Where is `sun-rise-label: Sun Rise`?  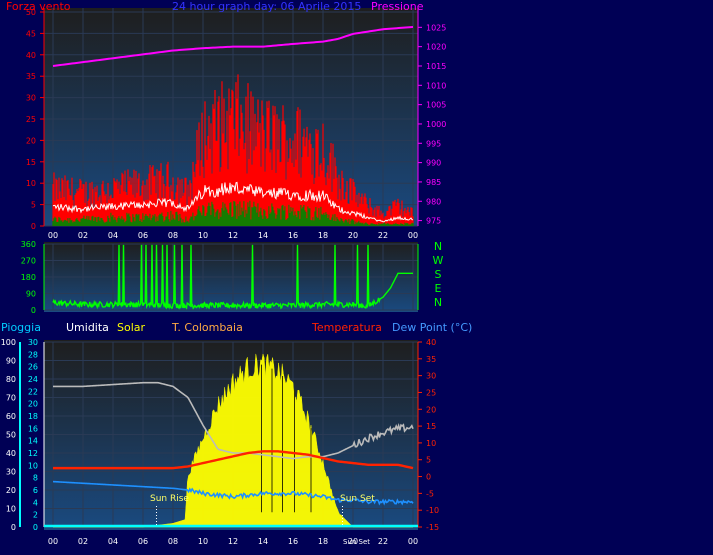
sun-rise-label: Sun Rise is located at coordinates (169, 499).